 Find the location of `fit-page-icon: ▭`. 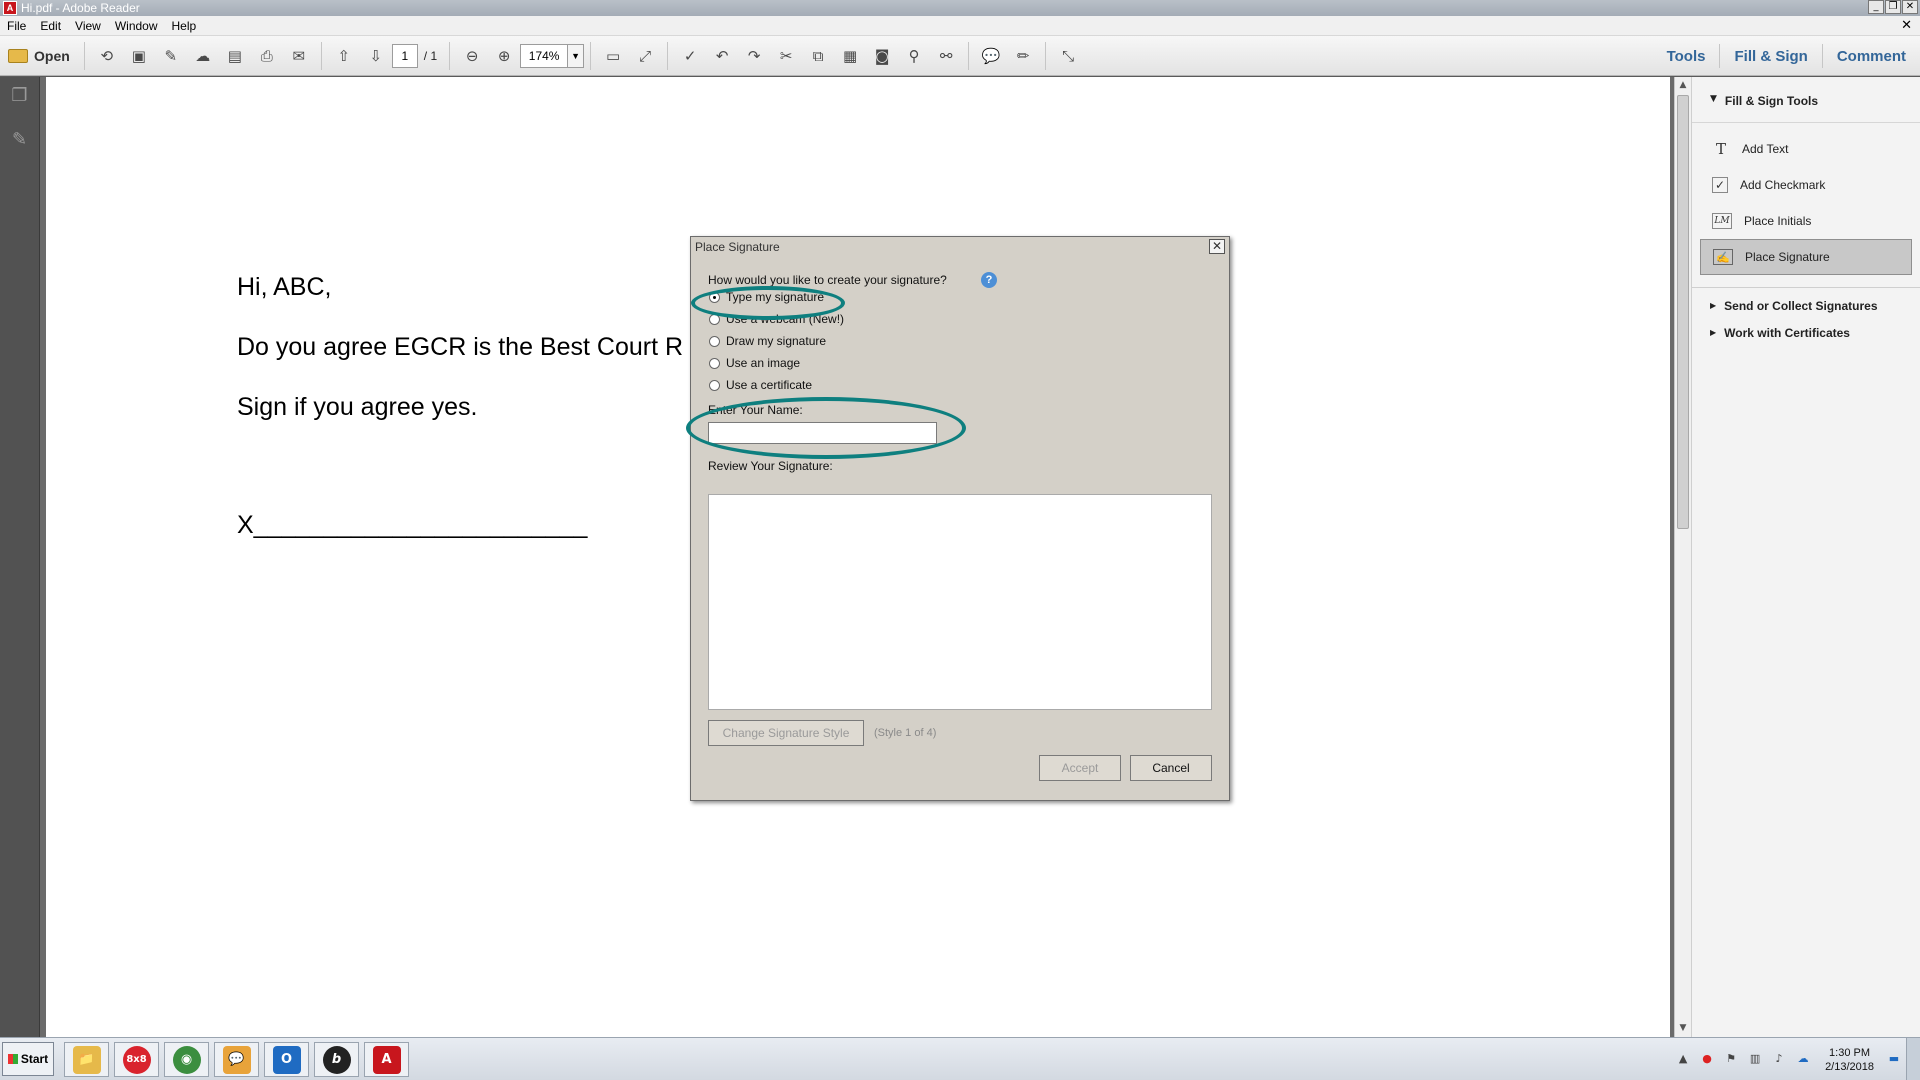

fit-page-icon: ▭ is located at coordinates (613, 56).